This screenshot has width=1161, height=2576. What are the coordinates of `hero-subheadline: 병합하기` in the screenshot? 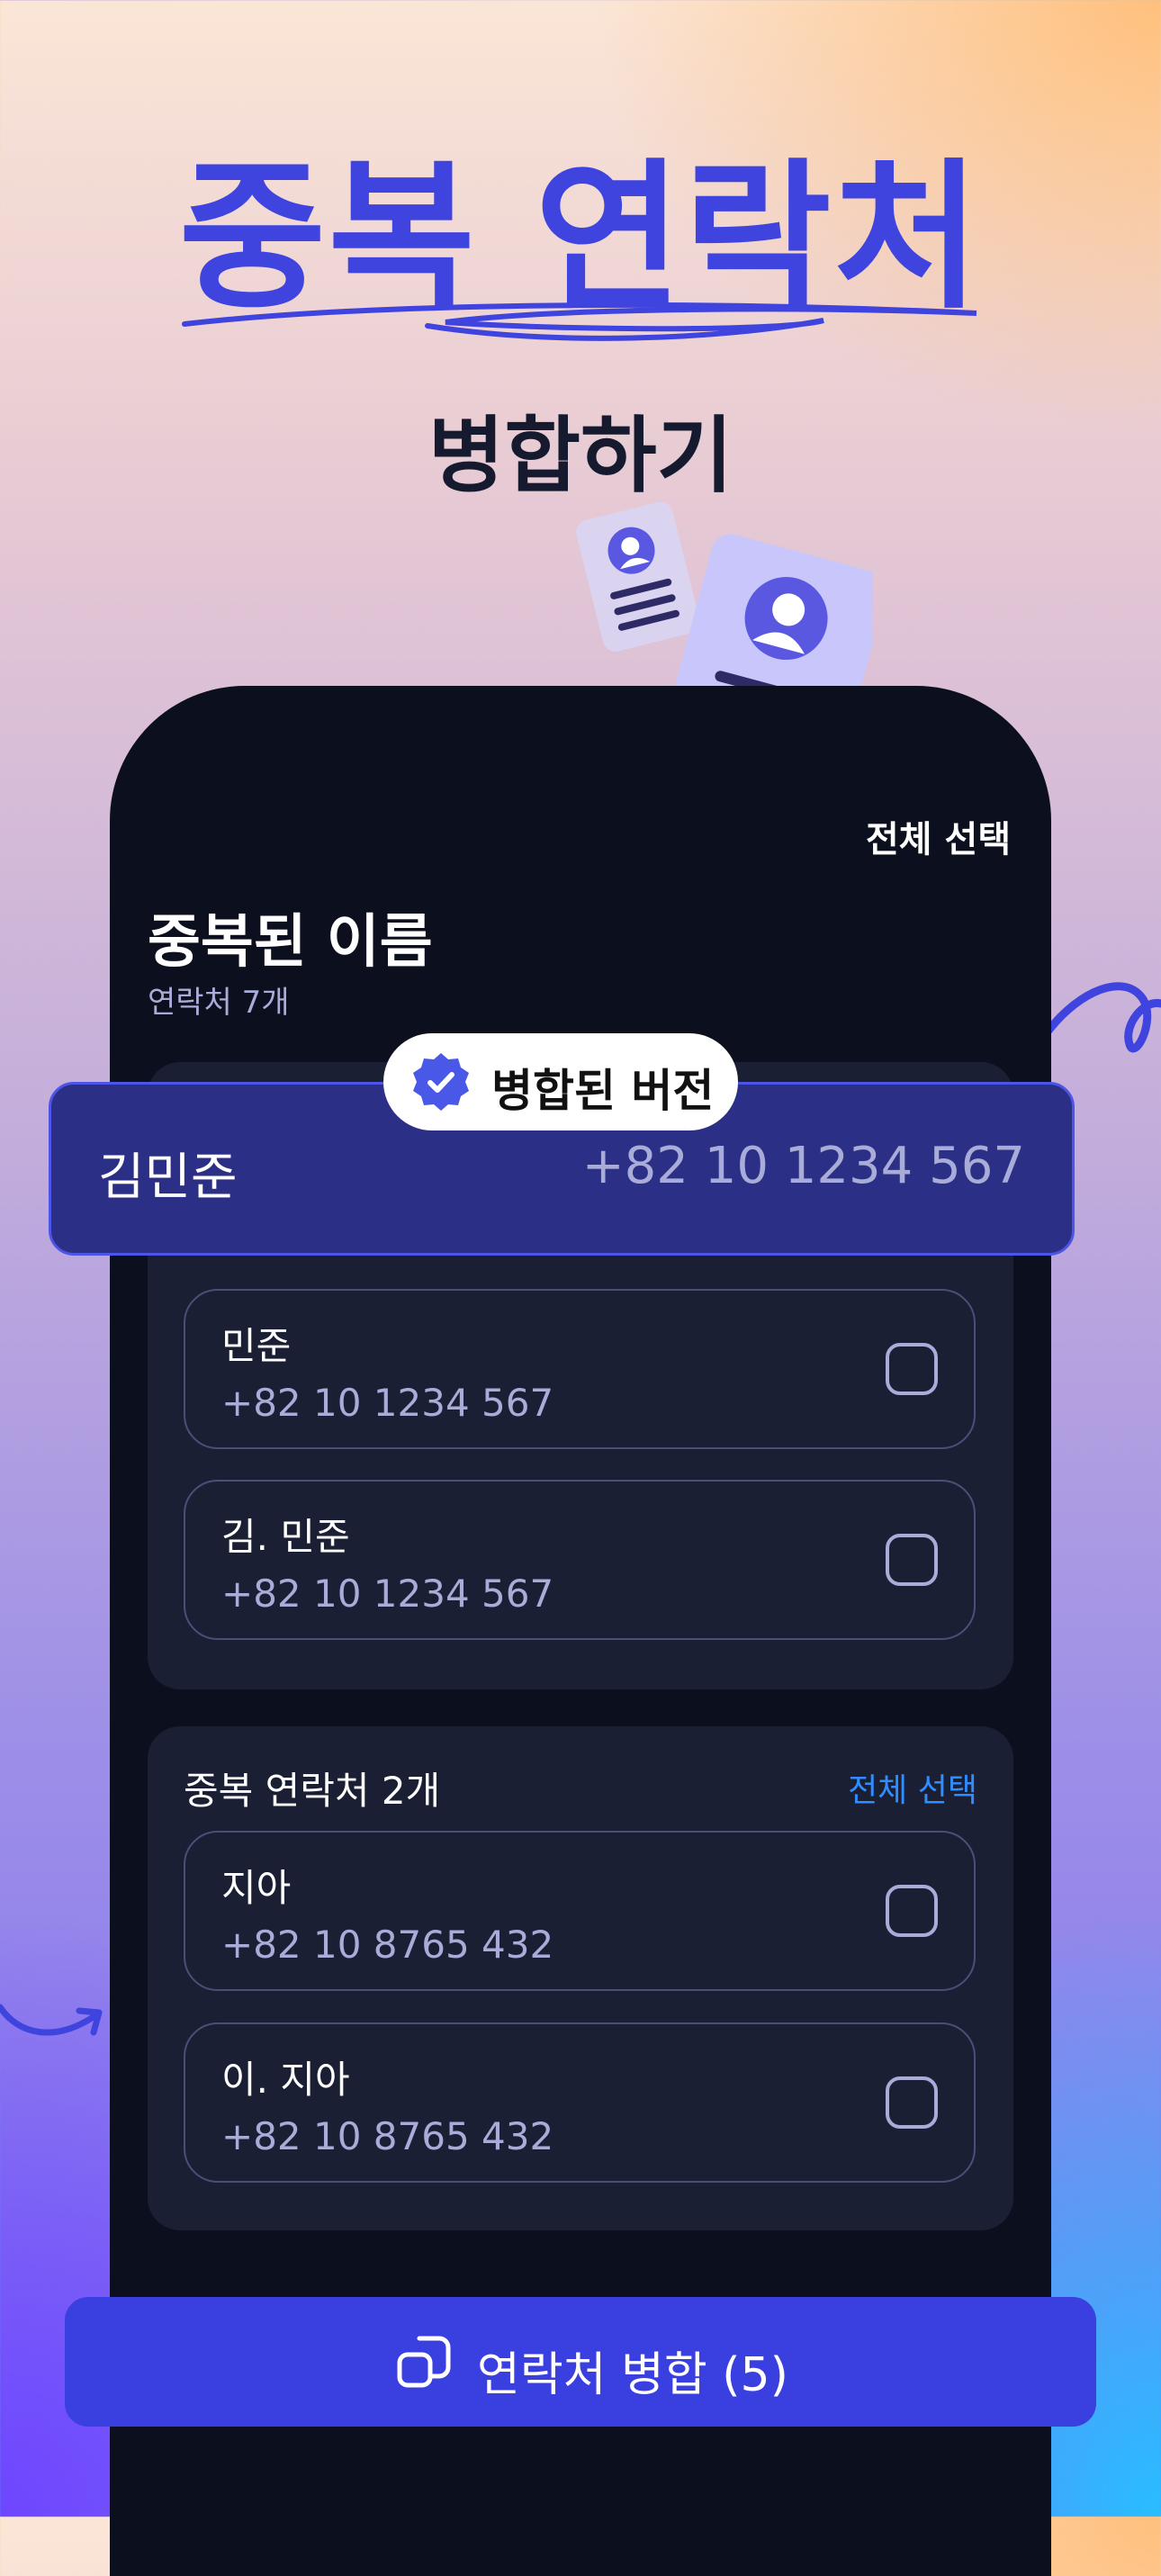 It's located at (581, 456).